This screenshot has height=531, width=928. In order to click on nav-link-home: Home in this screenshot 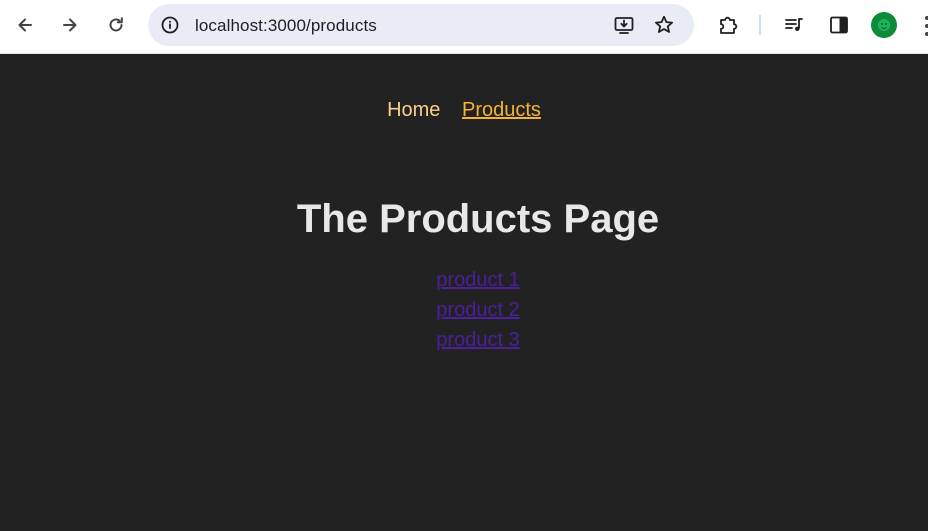, I will do `click(413, 110)`.